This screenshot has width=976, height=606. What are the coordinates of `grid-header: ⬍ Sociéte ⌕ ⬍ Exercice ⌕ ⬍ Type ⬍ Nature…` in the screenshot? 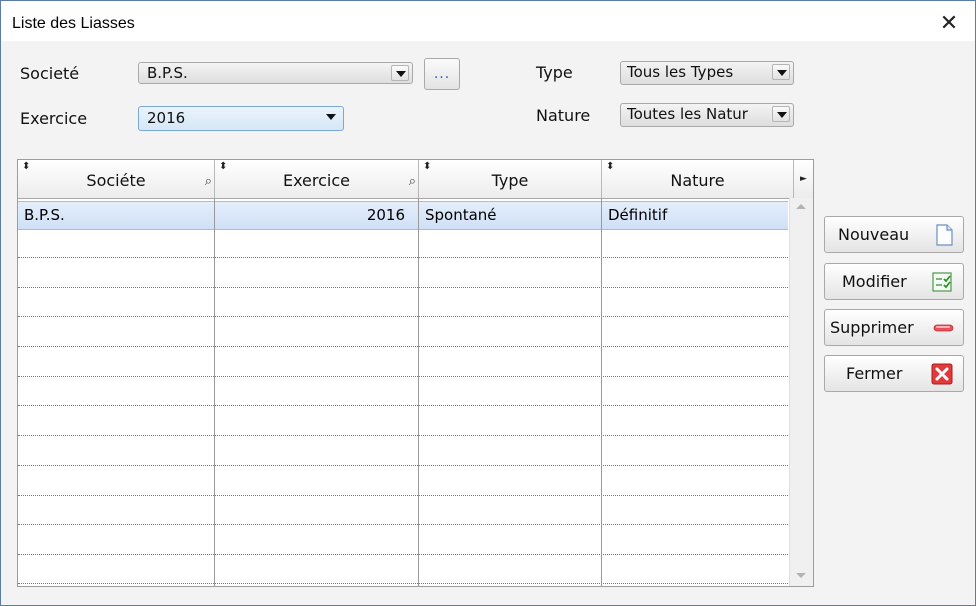 It's located at (415, 179).